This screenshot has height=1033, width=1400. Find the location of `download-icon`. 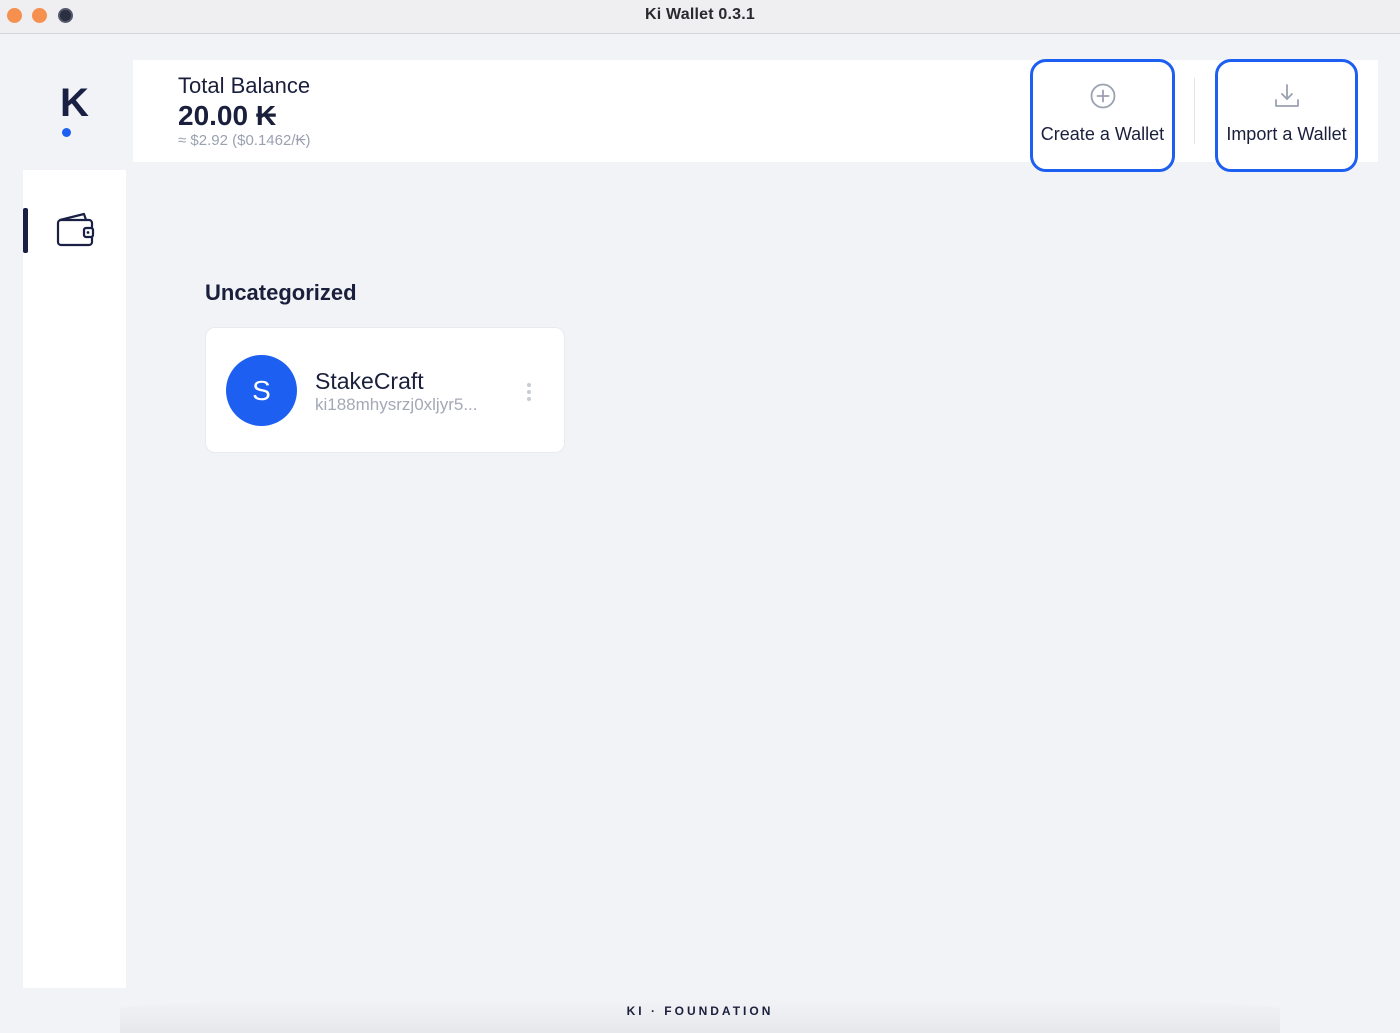

download-icon is located at coordinates (1287, 96).